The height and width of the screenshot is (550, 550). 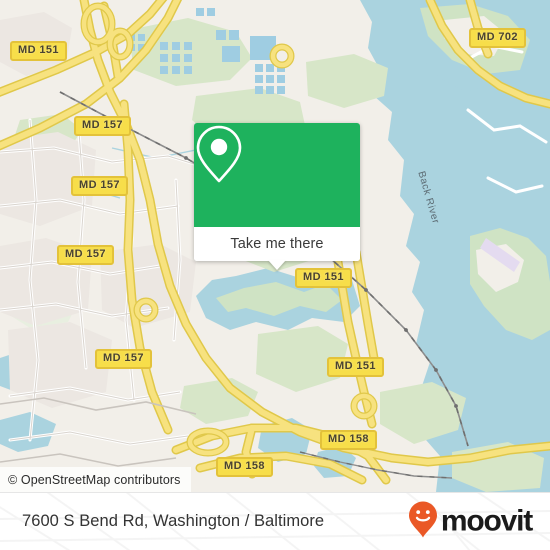 What do you see at coordinates (423, 521) in the screenshot?
I see `moovit-smiley-pin-icon` at bounding box center [423, 521].